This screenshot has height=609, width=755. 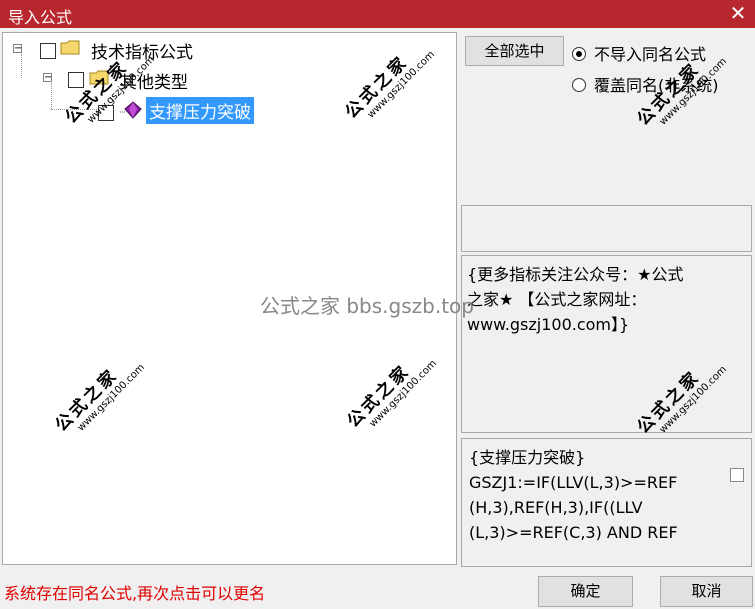 I want to click on description-line: {更多指标关注公众号：★公式, so click(x=575, y=274).